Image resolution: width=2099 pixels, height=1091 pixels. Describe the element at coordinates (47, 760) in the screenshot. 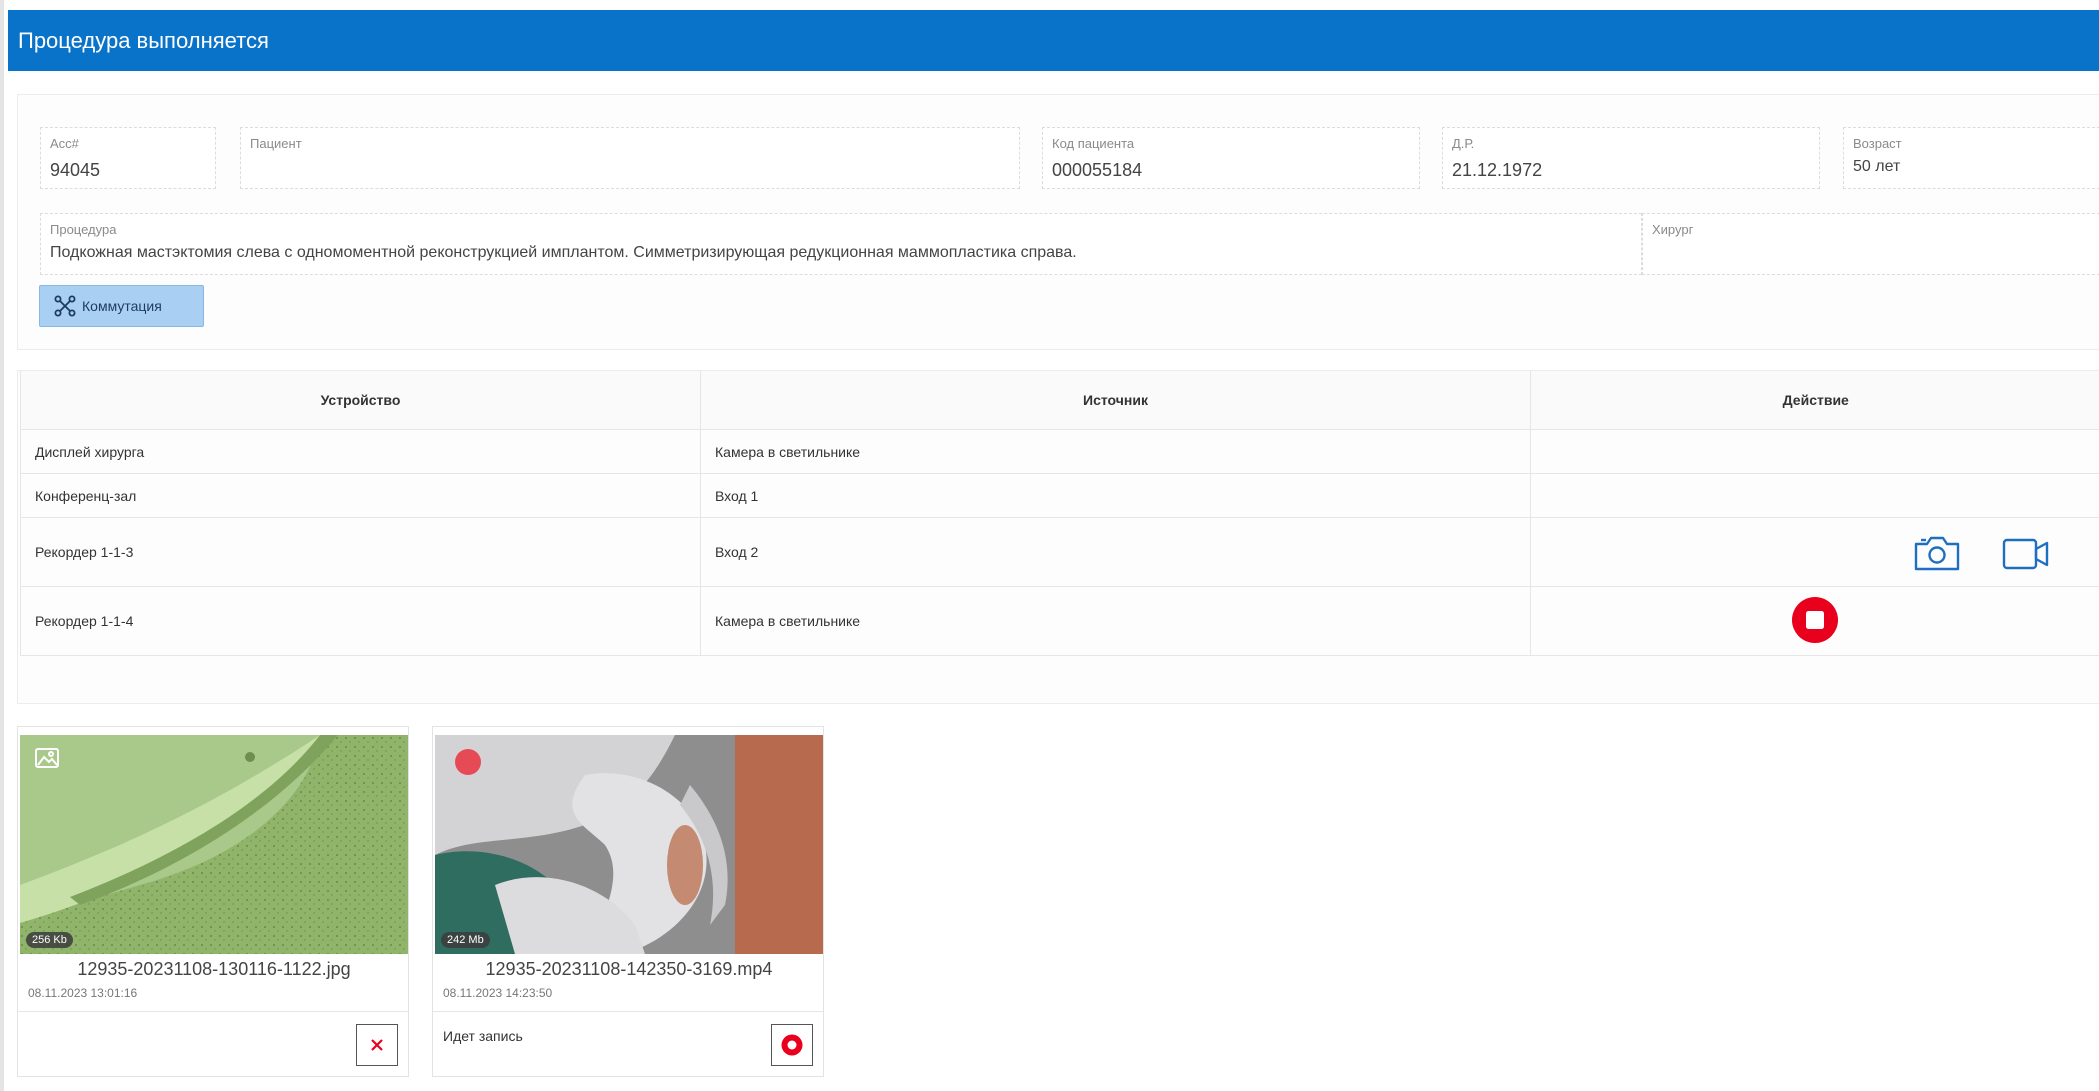

I see `image-type-icon` at that location.